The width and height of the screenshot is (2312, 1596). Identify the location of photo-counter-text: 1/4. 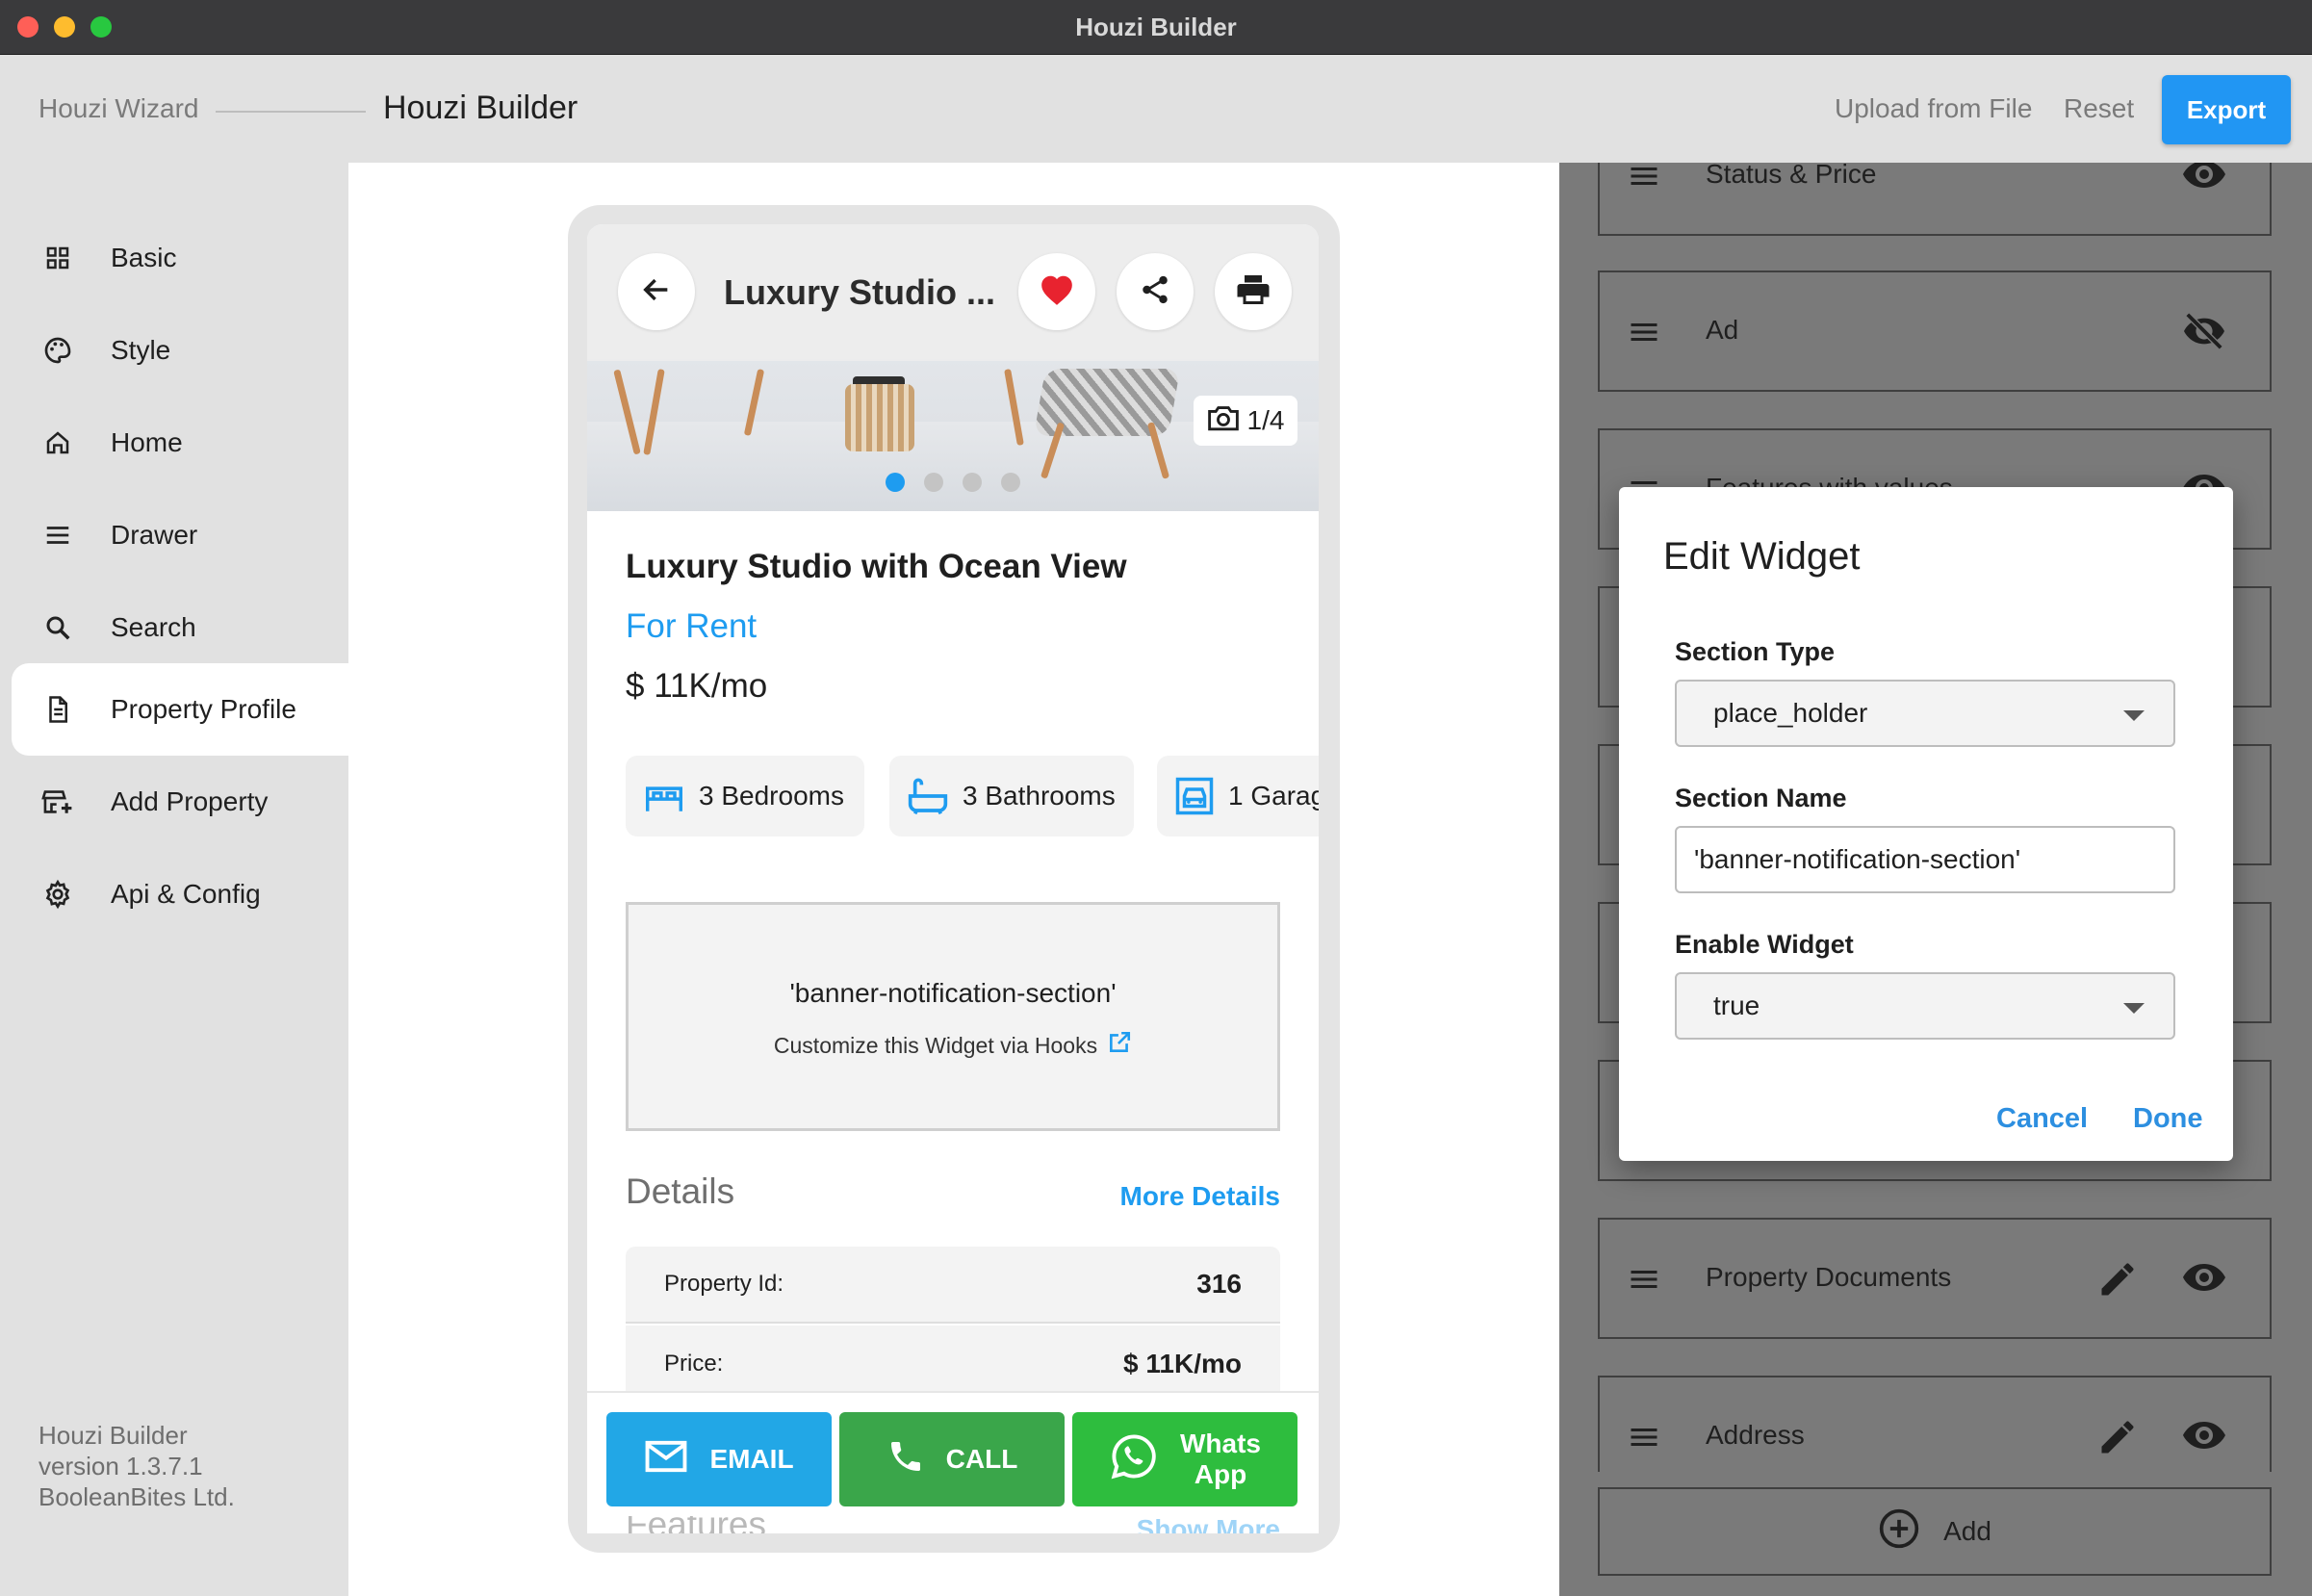
(1266, 420).